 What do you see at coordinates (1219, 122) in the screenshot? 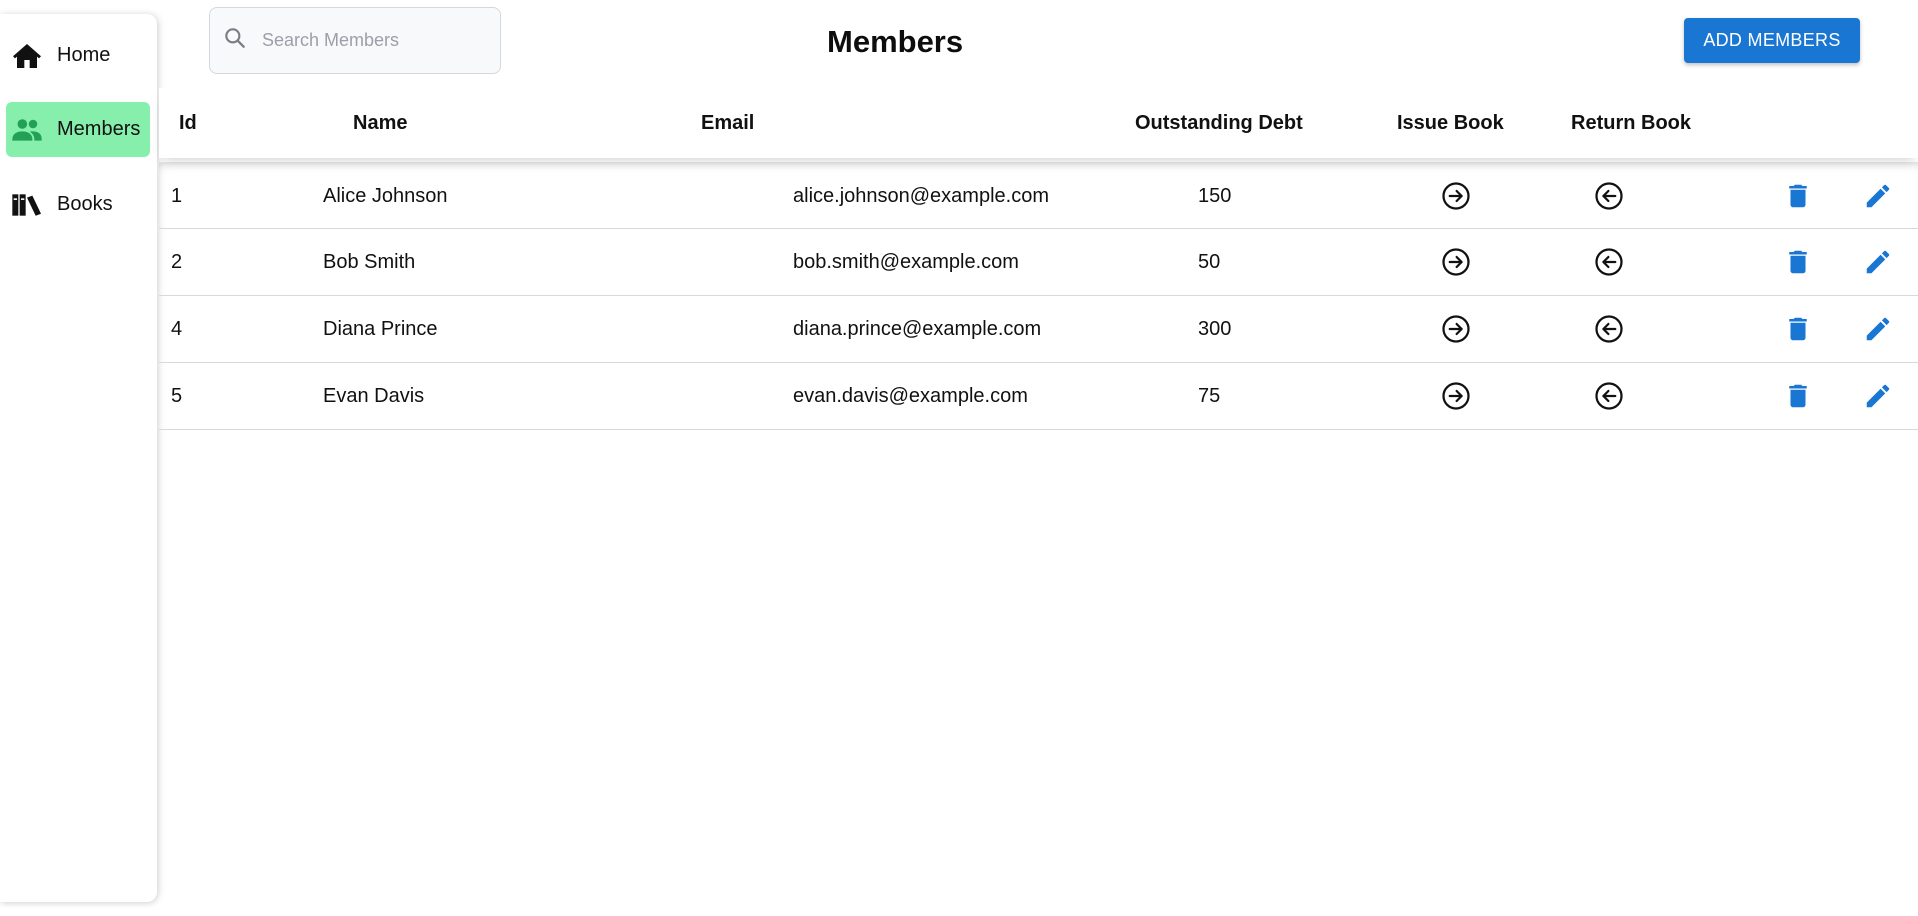
I see `column-header-outstanding-debt: Outstanding Debt` at bounding box center [1219, 122].